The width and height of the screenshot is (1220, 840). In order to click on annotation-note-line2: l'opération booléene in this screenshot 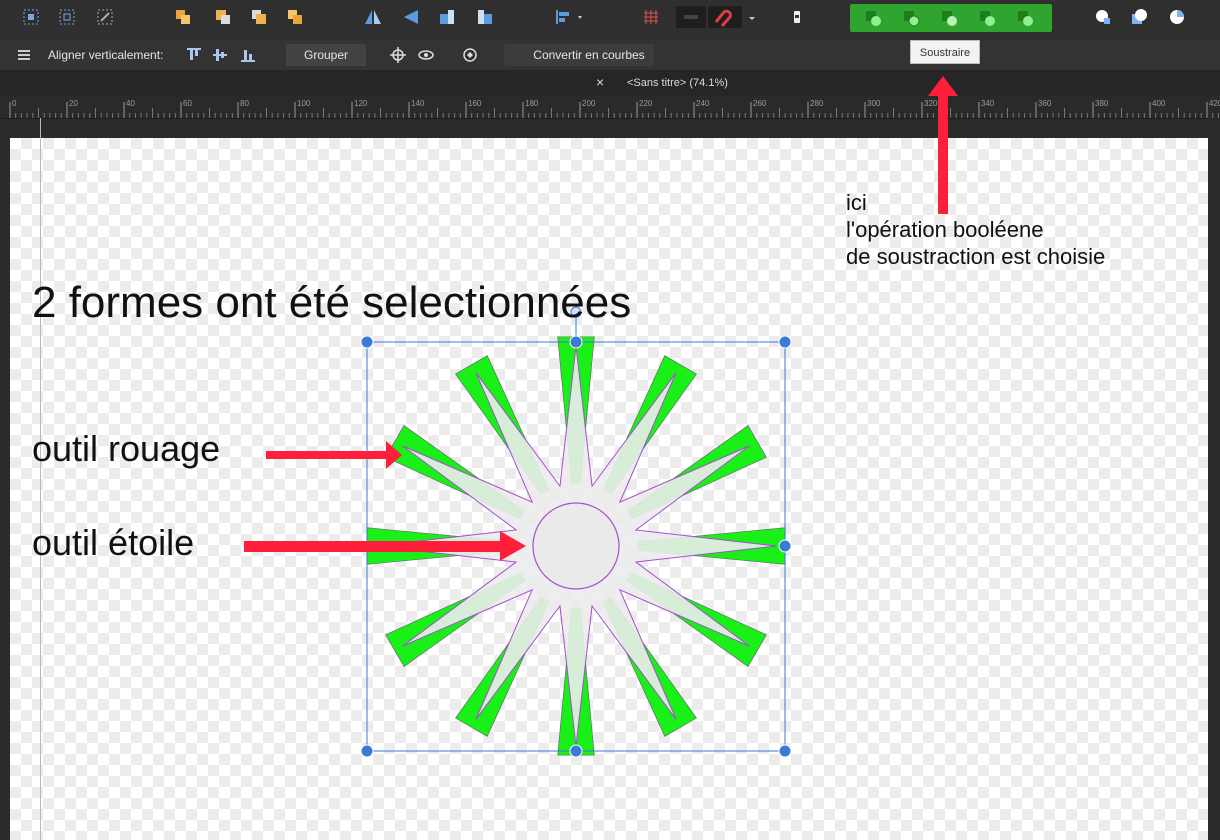, I will do `click(945, 229)`.